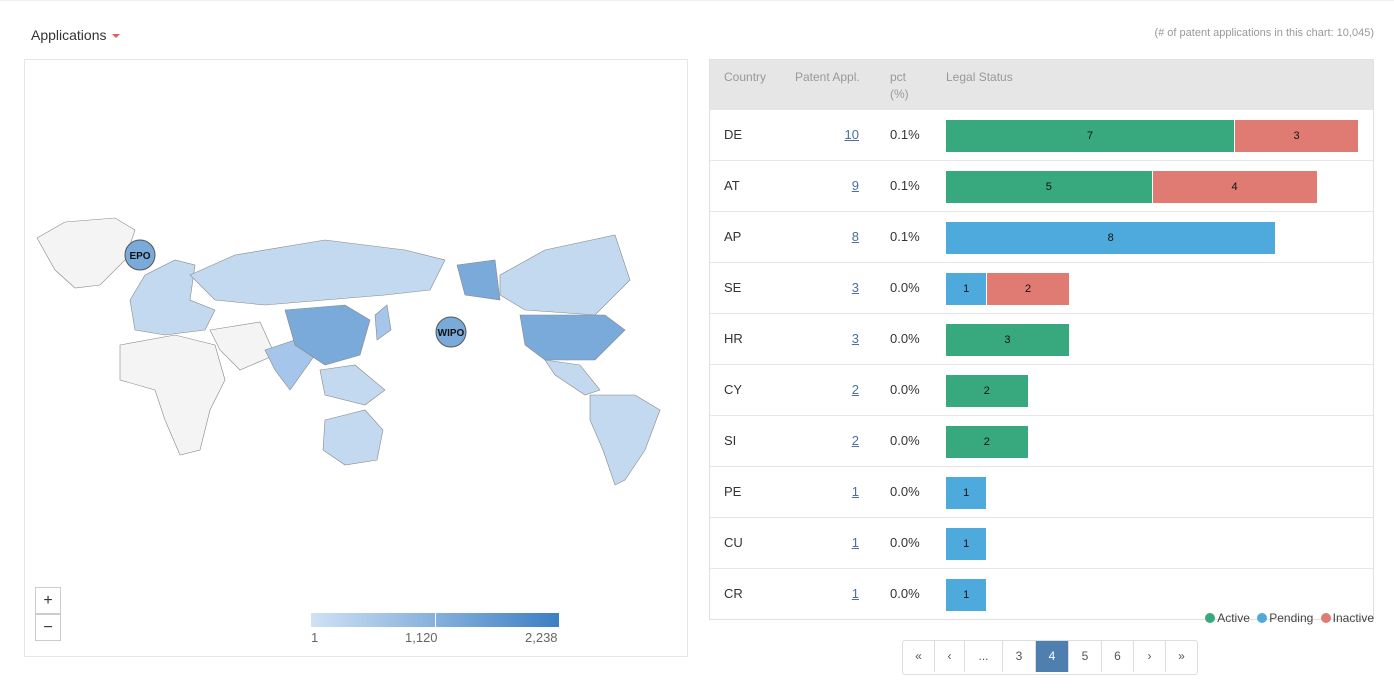  What do you see at coordinates (315, 637) in the screenshot?
I see `legend-min: 1` at bounding box center [315, 637].